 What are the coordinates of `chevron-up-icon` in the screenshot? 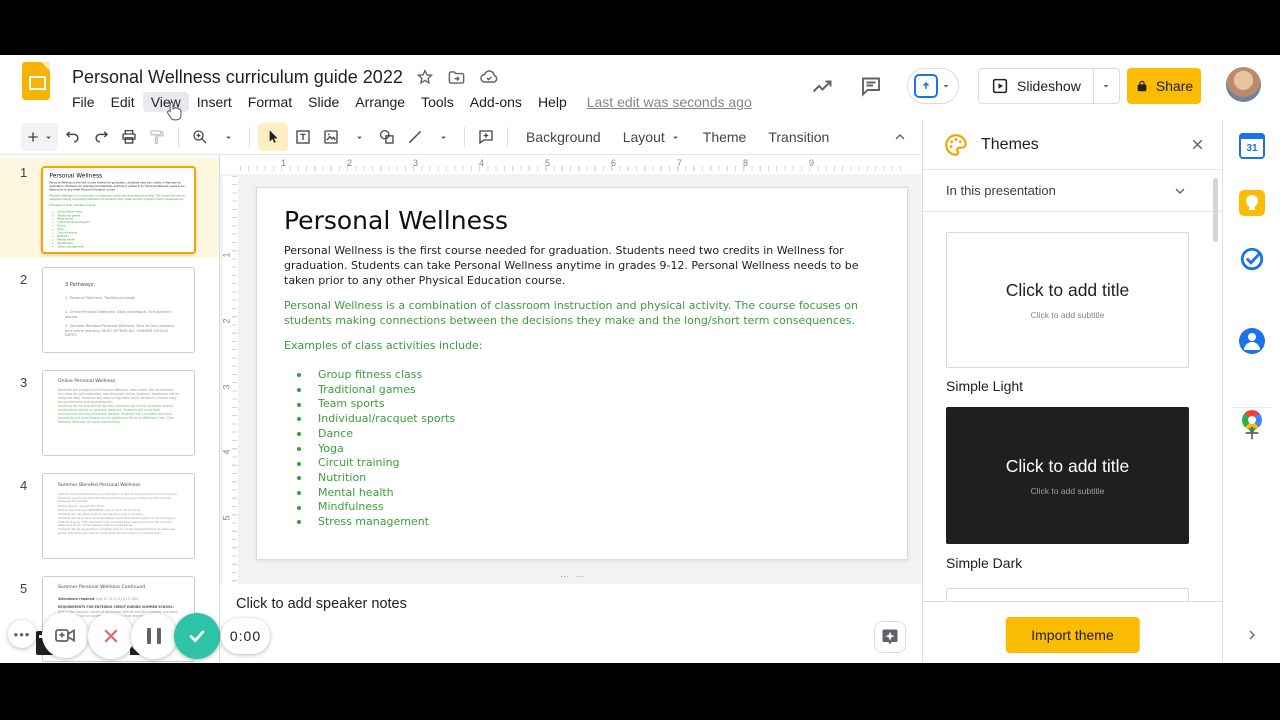 It's located at (900, 137).